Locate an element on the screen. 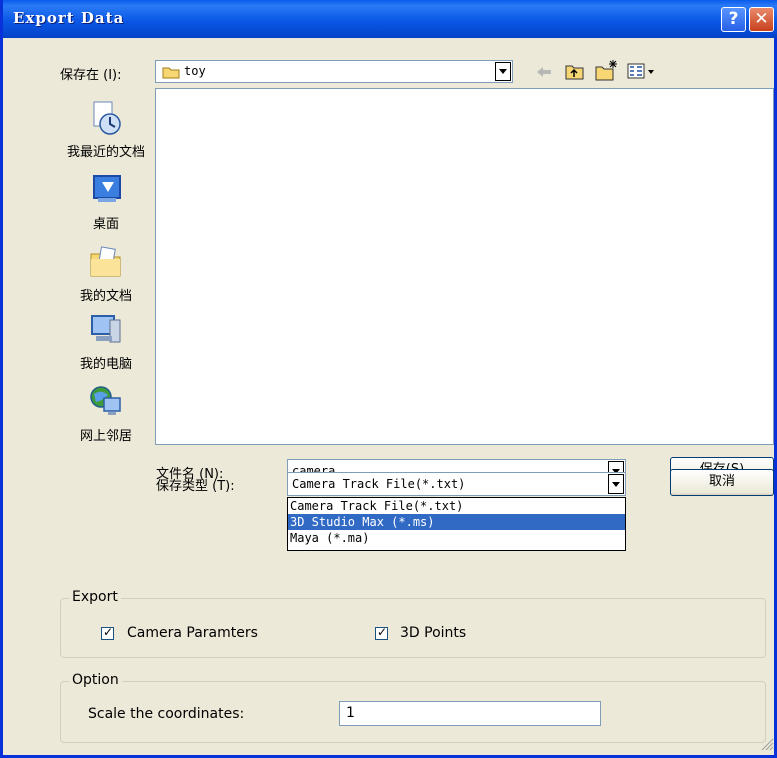  places-network: 网上邻居 is located at coordinates (106, 414).